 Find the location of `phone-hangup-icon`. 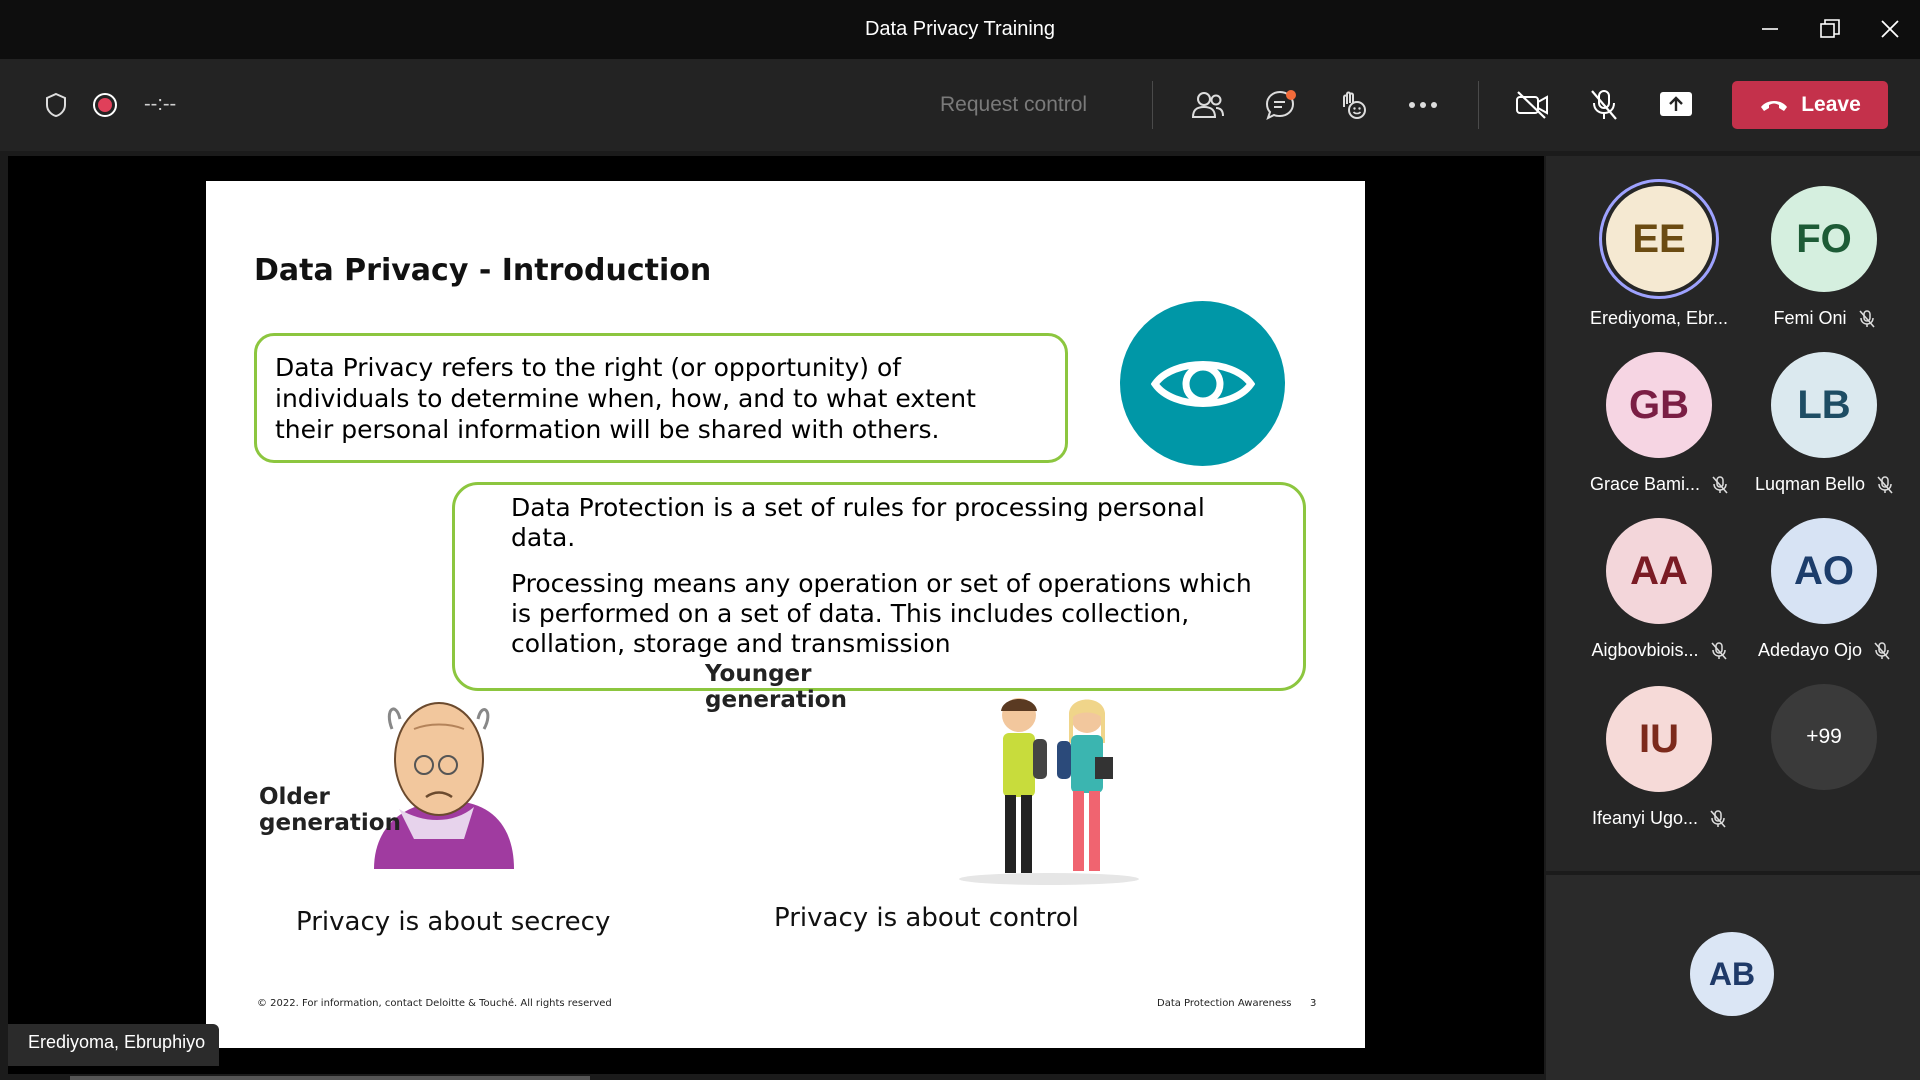

phone-hangup-icon is located at coordinates (1774, 106).